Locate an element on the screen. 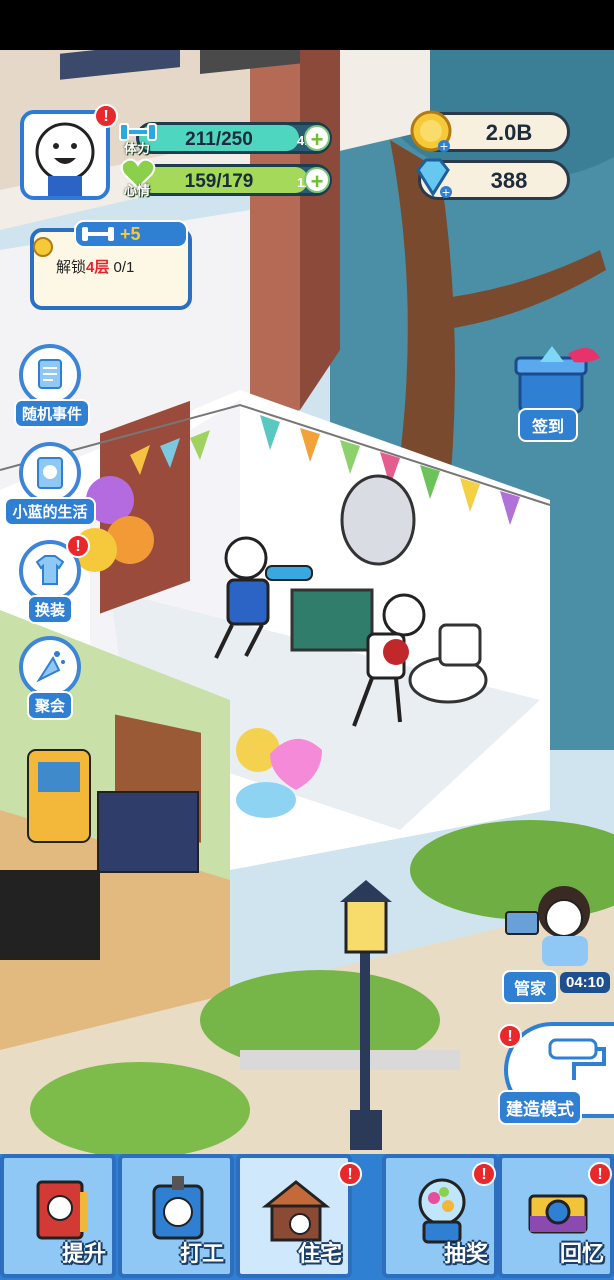 The height and width of the screenshot is (1280, 614). nav-tab-upgrade: 提升 is located at coordinates (58, 1216).